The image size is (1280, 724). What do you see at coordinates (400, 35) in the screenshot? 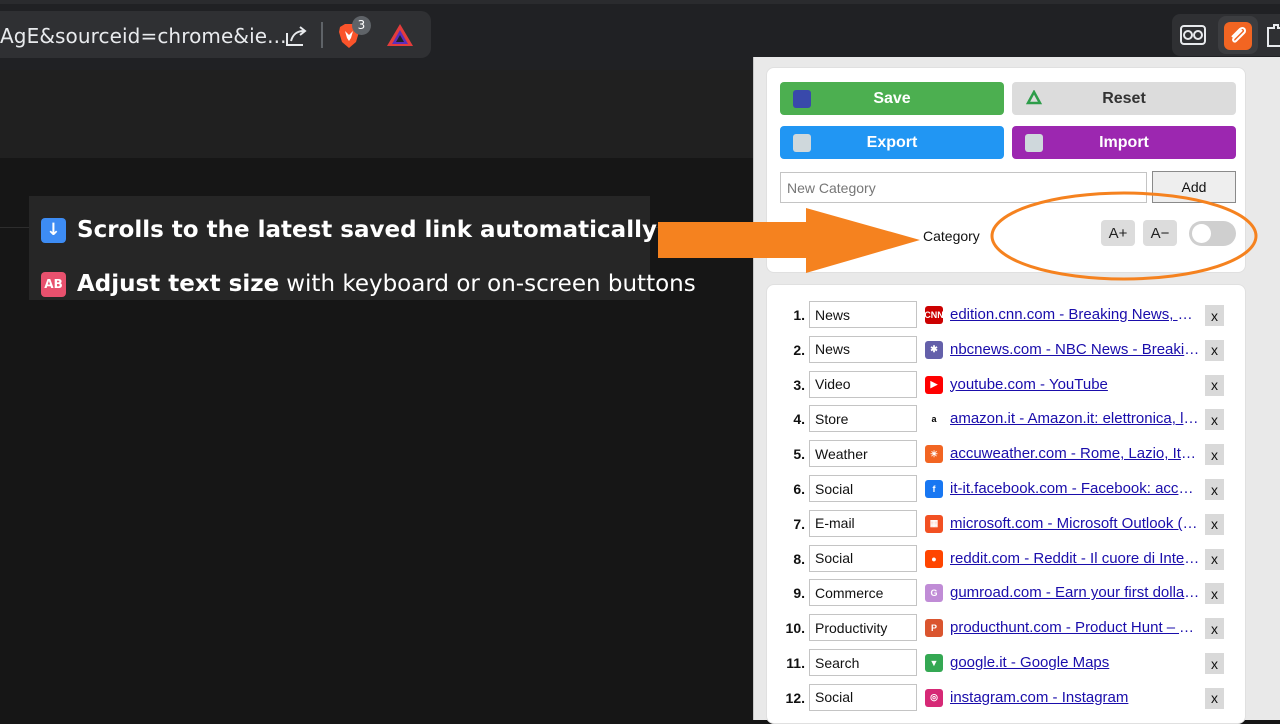
I see `brave-rewards-icon` at bounding box center [400, 35].